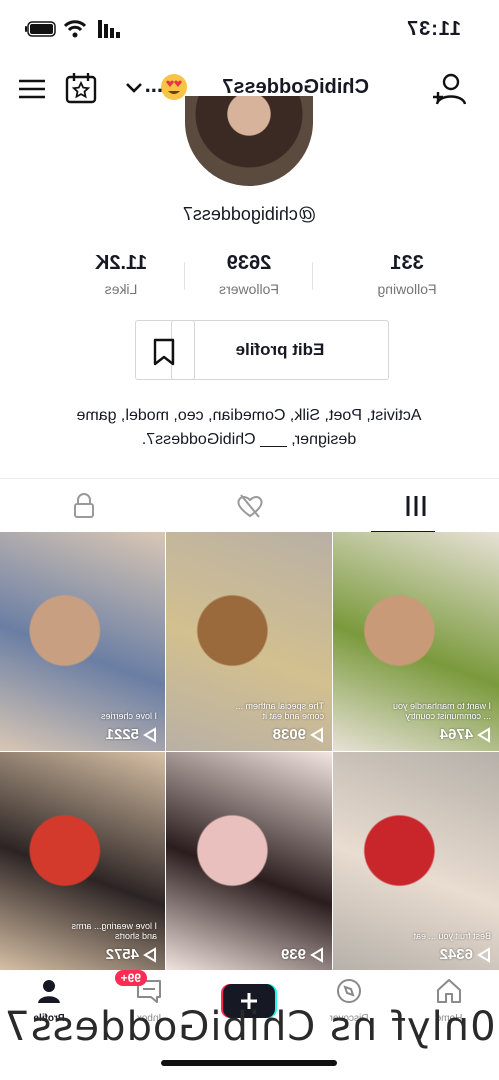  I want to click on lock-icon, so click(84, 505).